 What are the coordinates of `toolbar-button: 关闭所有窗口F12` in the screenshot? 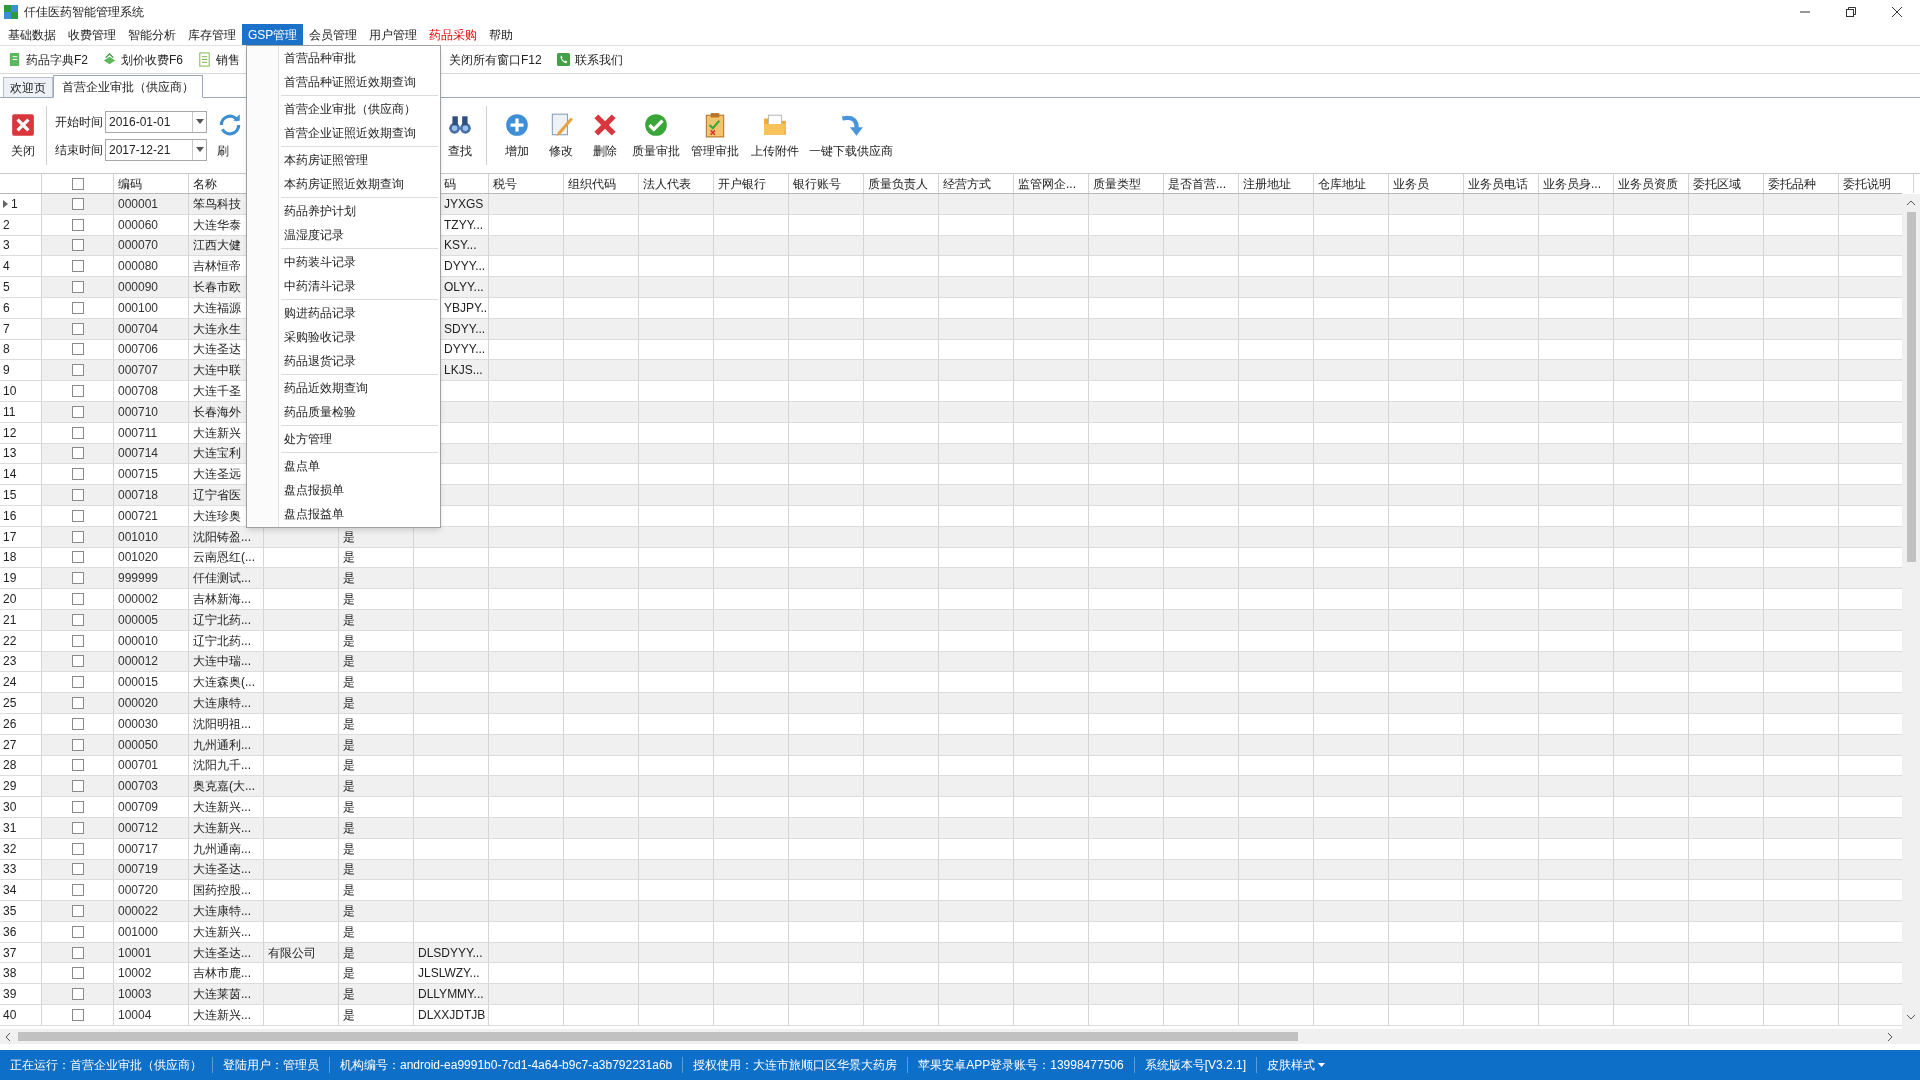 It's located at (495, 59).